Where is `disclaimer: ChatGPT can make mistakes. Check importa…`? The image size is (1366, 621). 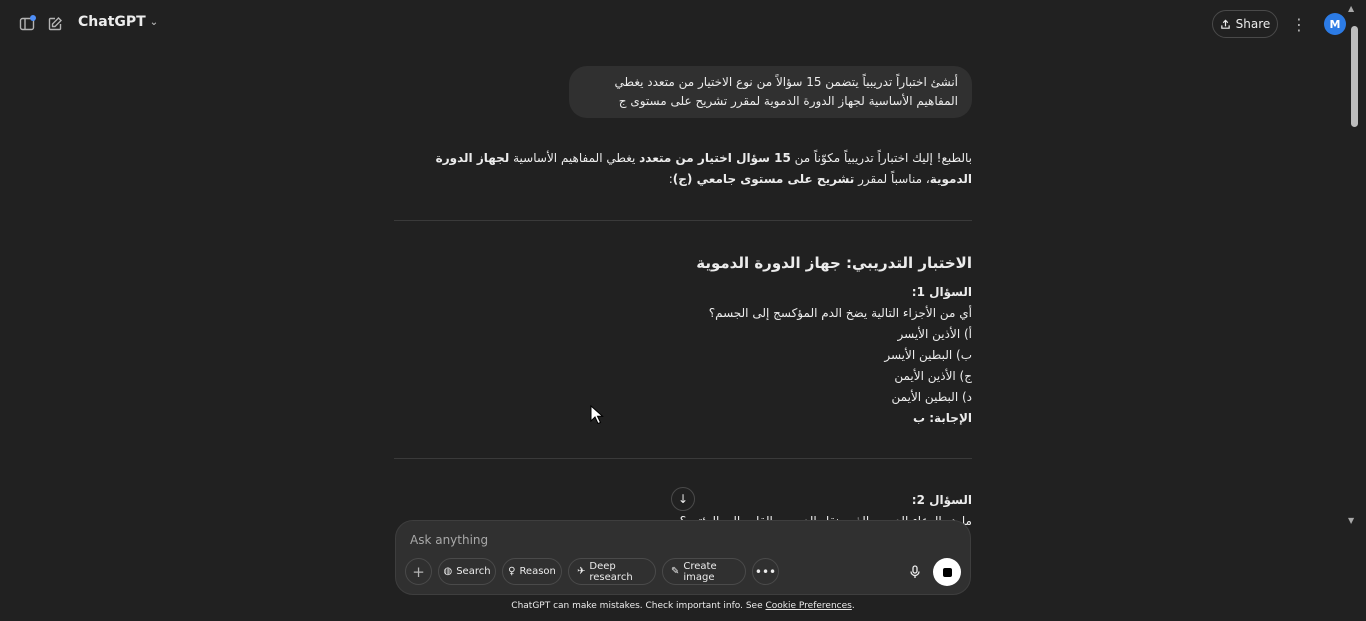 disclaimer: ChatGPT can make mistakes. Check importa… is located at coordinates (683, 606).